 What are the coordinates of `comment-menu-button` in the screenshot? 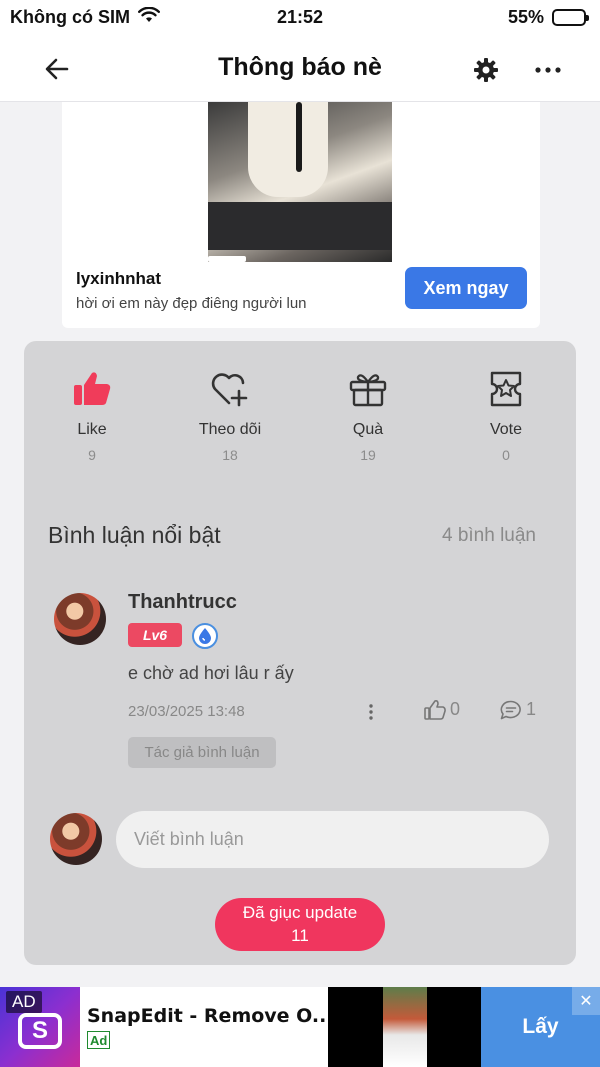 It's located at (371, 712).